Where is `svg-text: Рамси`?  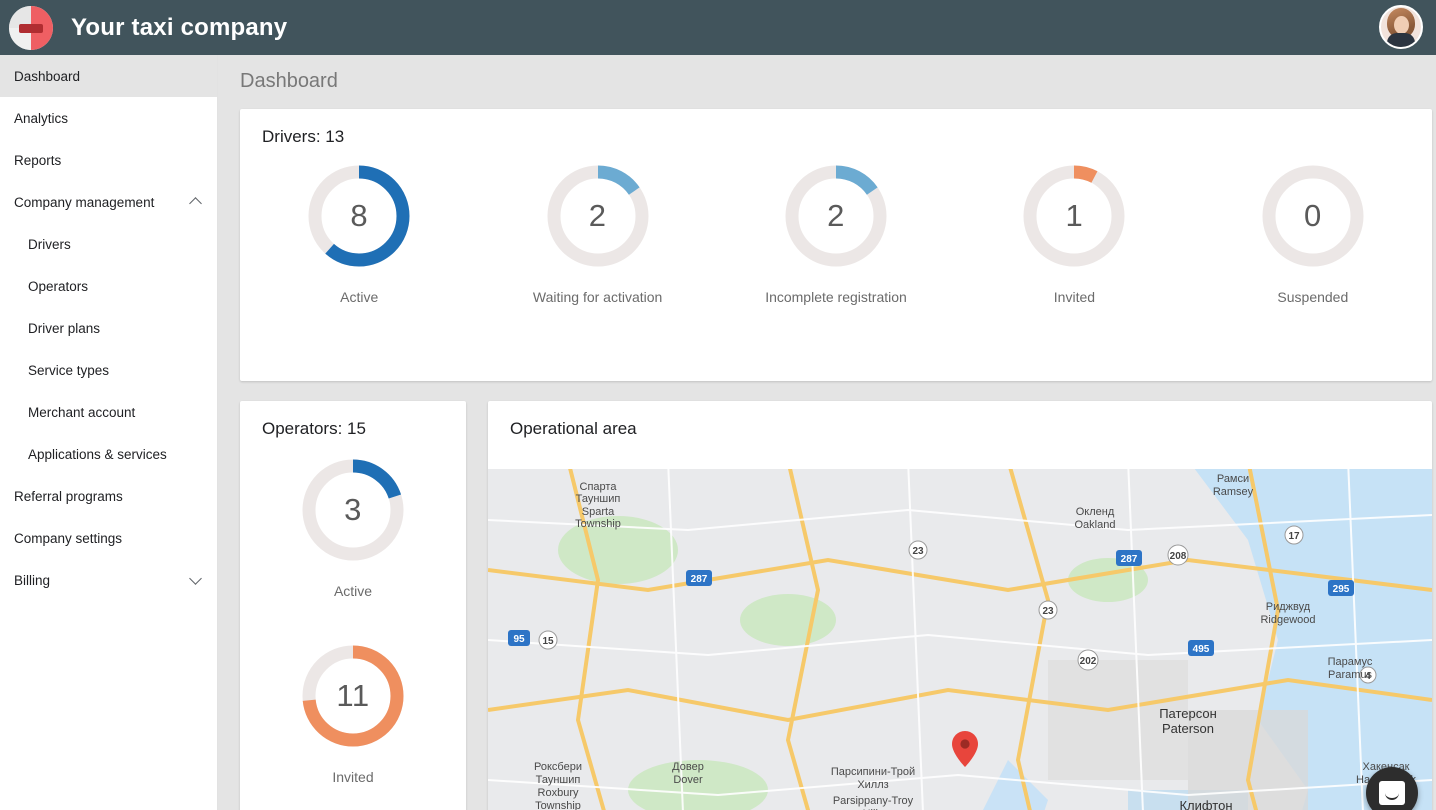
svg-text: Рамси is located at coordinates (1233, 479).